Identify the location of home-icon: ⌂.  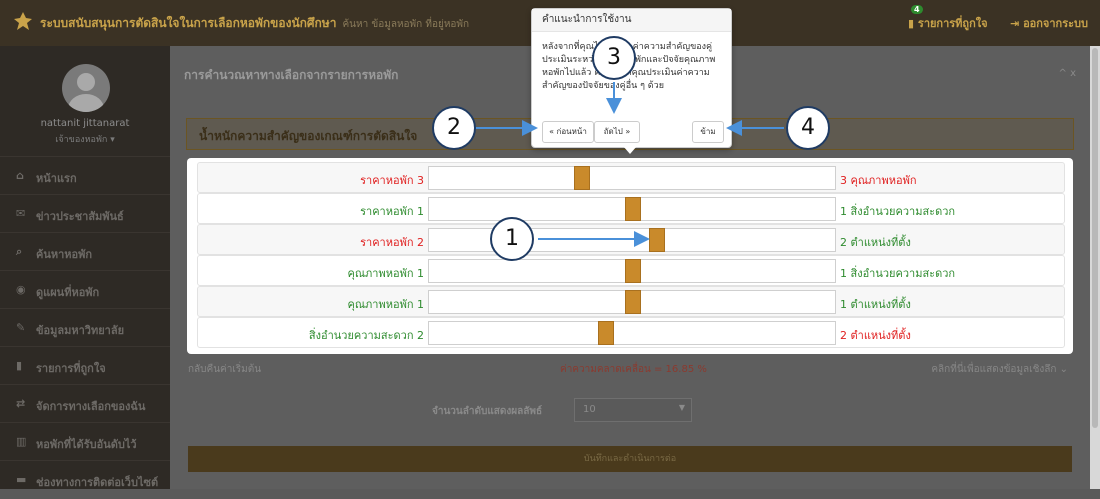
(20, 175).